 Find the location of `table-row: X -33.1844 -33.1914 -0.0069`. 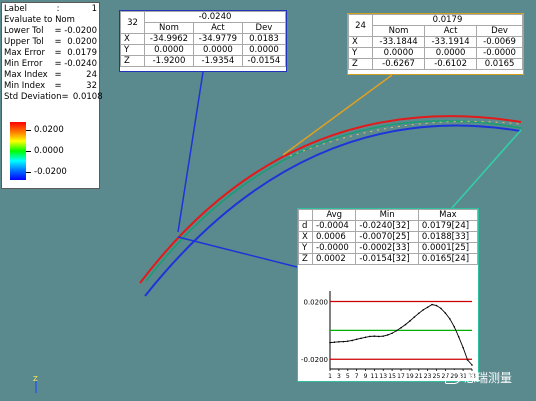

table-row: X -33.1844 -33.1914 -0.0069 is located at coordinates (435, 42).